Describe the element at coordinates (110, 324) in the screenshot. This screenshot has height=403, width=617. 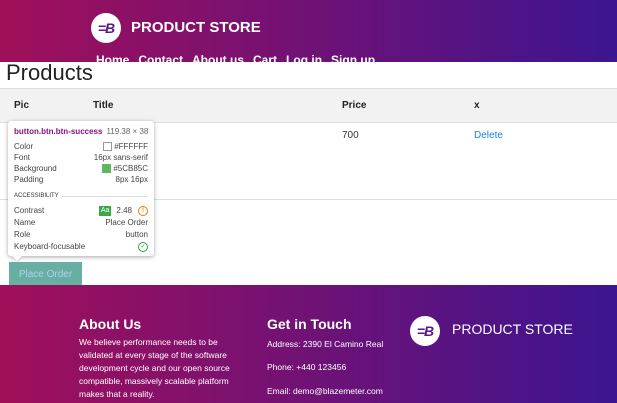
I see `about-us-heading: About Us` at that location.